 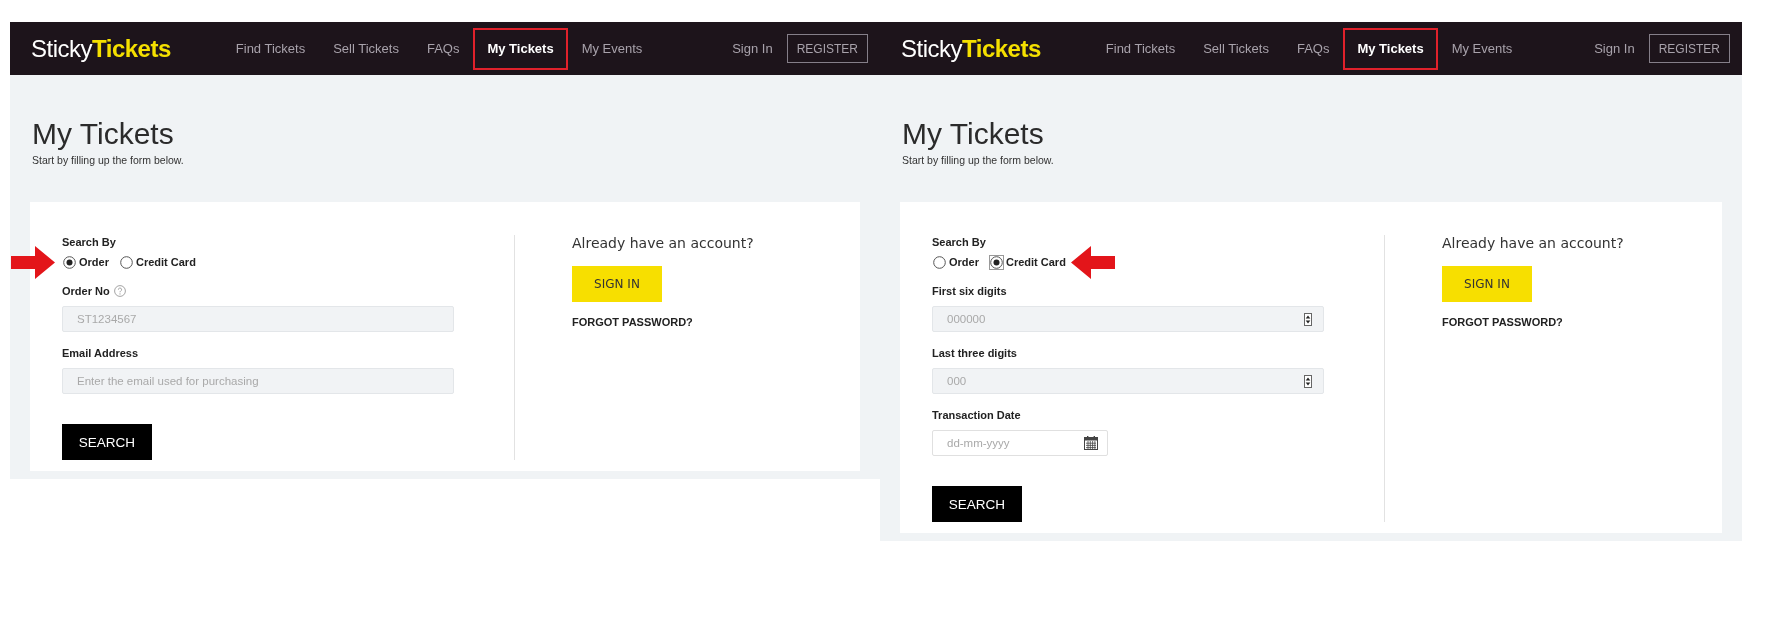 I want to click on text-input: Enter the email used for purchasing, so click(x=258, y=381).